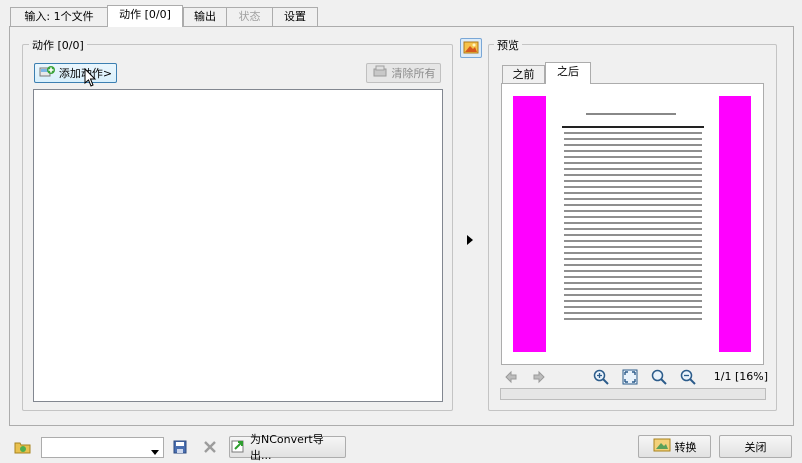 Image resolution: width=802 pixels, height=463 pixels. I want to click on next-page-icon, so click(539, 377).